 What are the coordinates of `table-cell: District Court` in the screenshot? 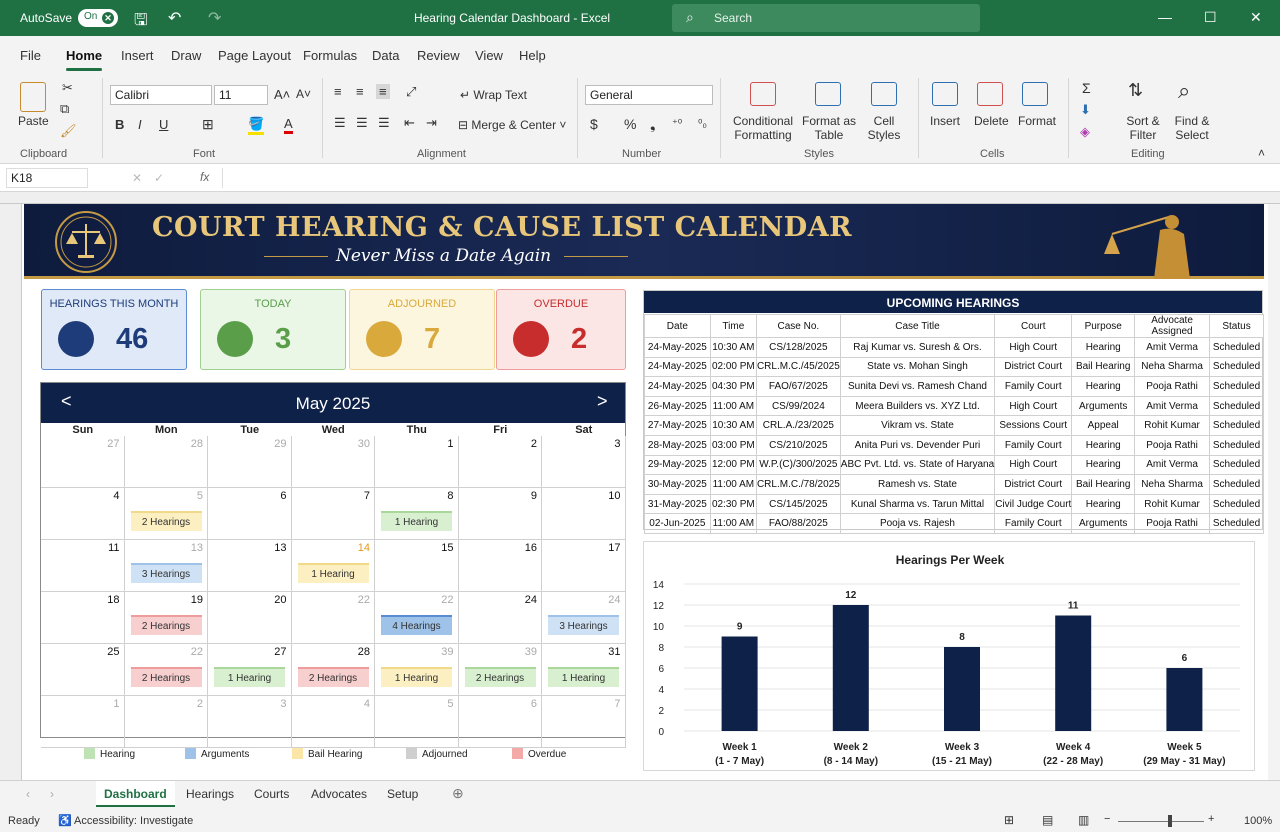 It's located at (1033, 367).